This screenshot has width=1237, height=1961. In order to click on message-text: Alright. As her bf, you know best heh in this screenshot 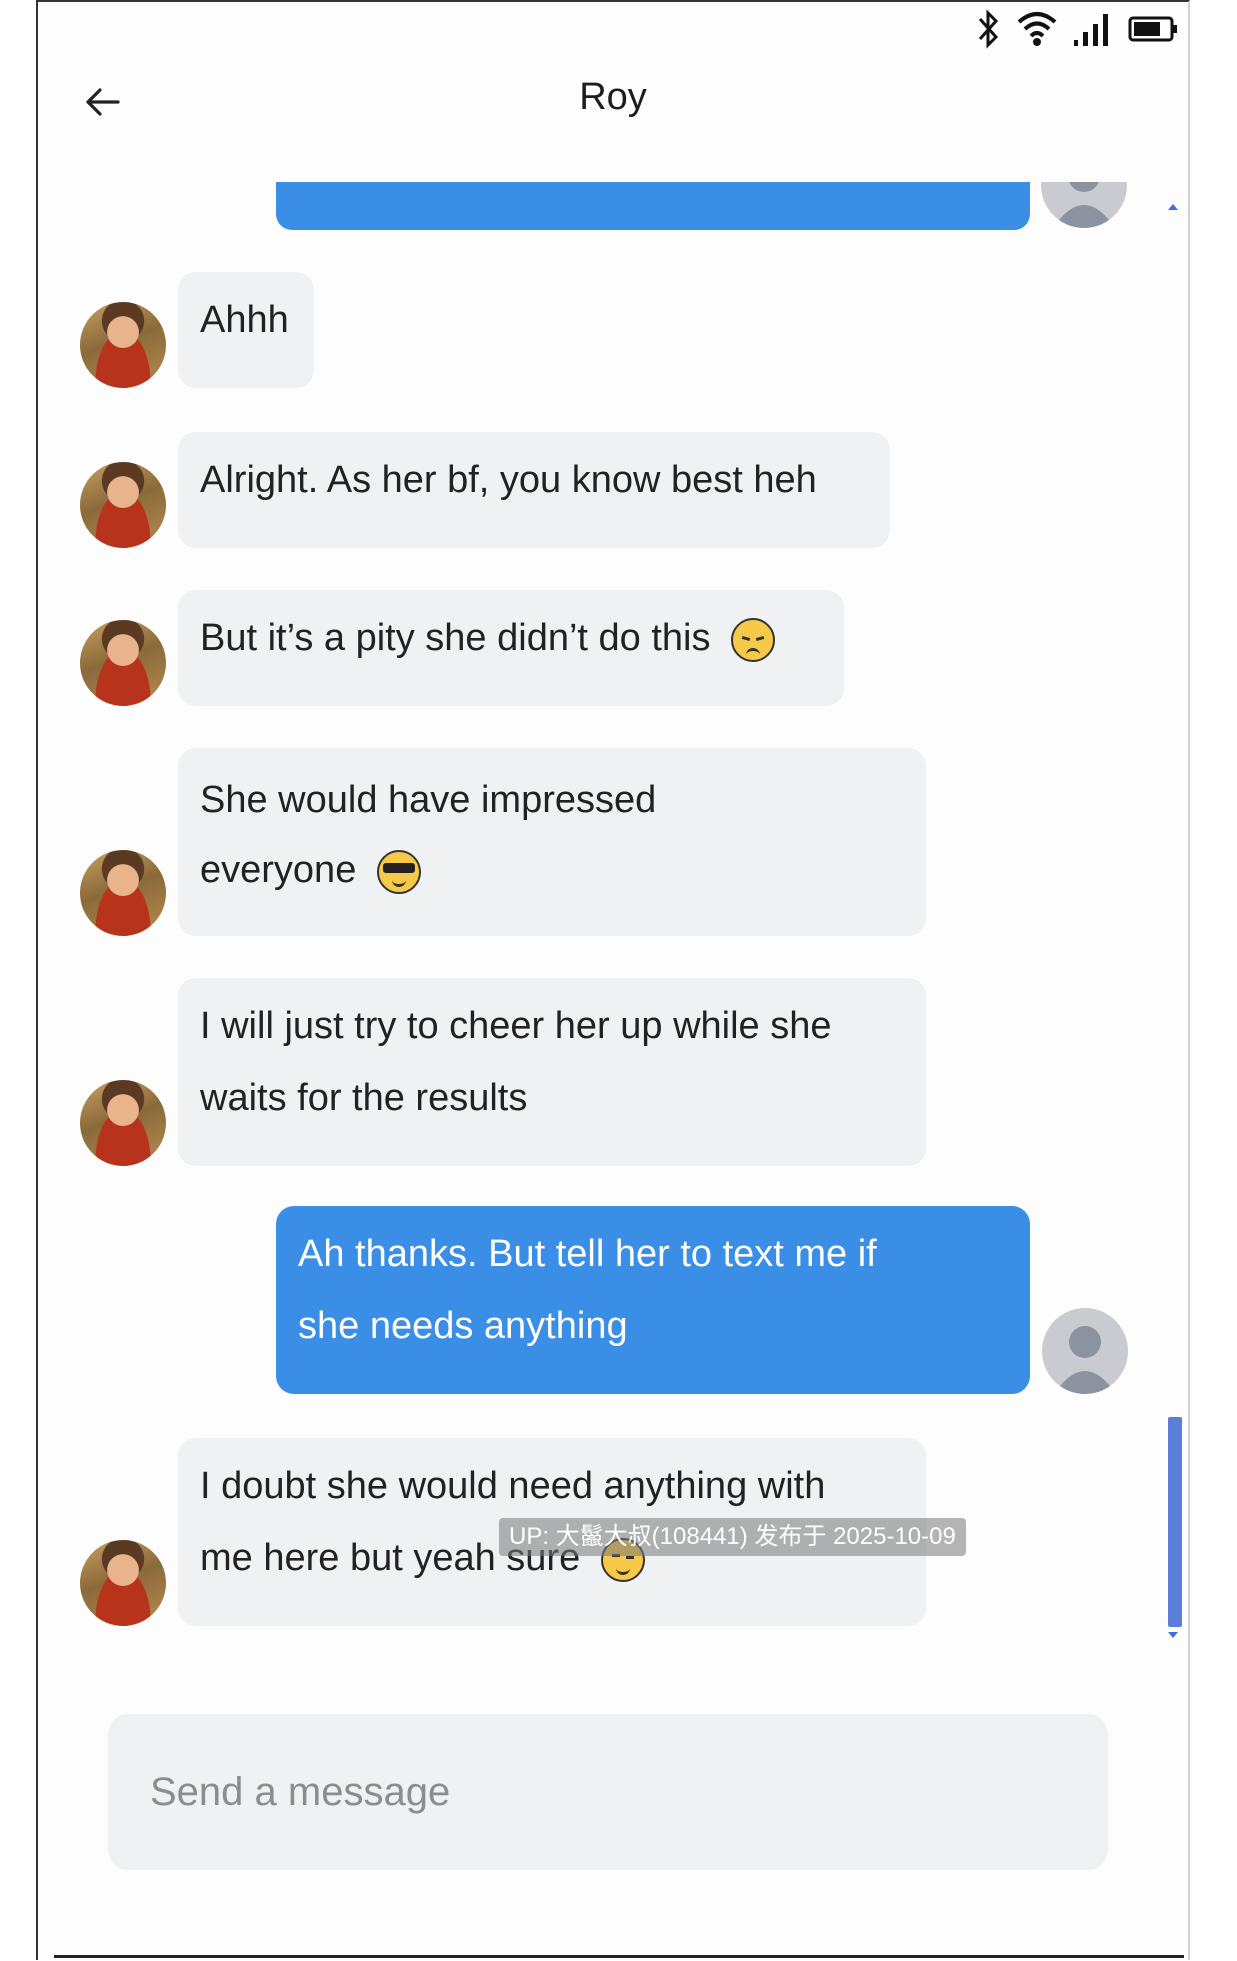, I will do `click(508, 480)`.